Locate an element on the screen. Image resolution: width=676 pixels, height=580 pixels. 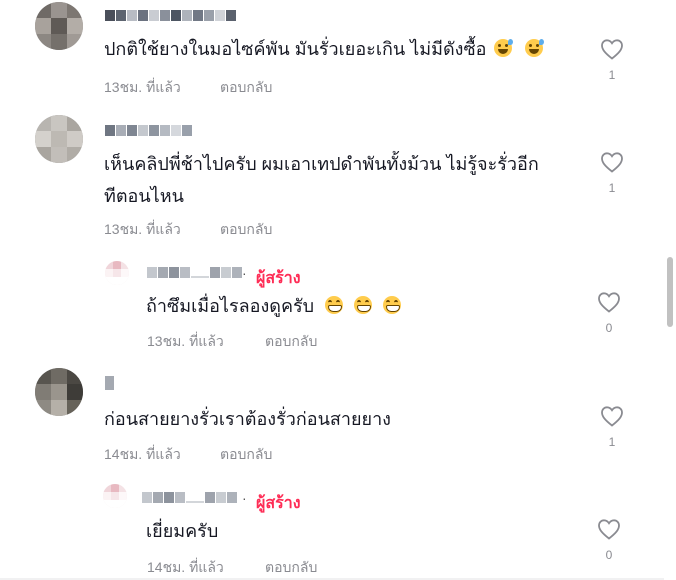
scrollbar is located at coordinates (670, 290).